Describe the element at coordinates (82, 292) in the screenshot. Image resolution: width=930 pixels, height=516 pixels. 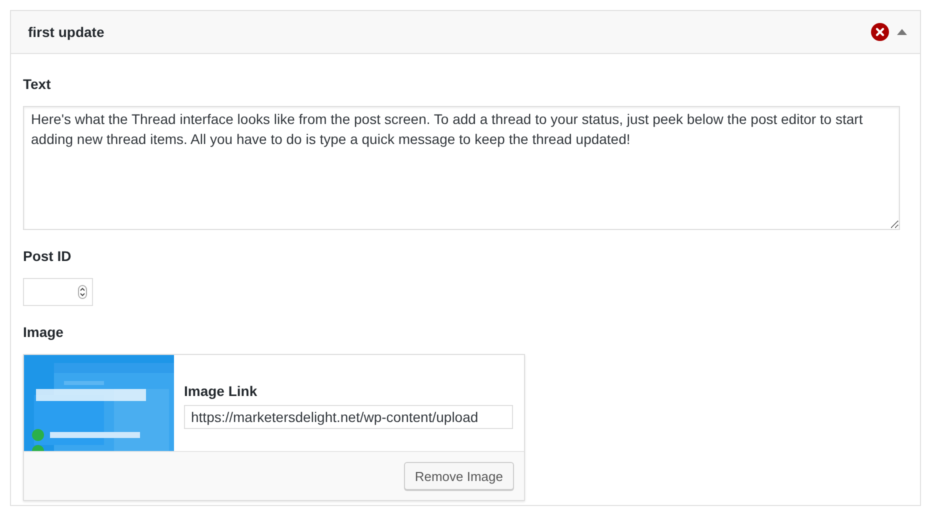
I see `spinner-icon` at that location.